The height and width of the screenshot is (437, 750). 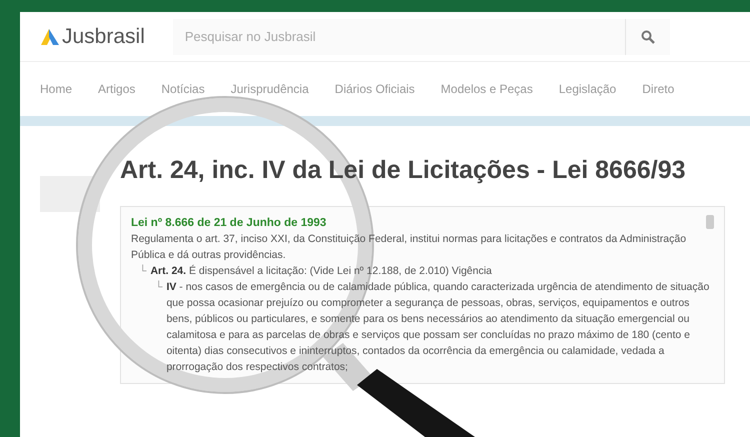 I want to click on nav-link: Home, so click(x=56, y=89).